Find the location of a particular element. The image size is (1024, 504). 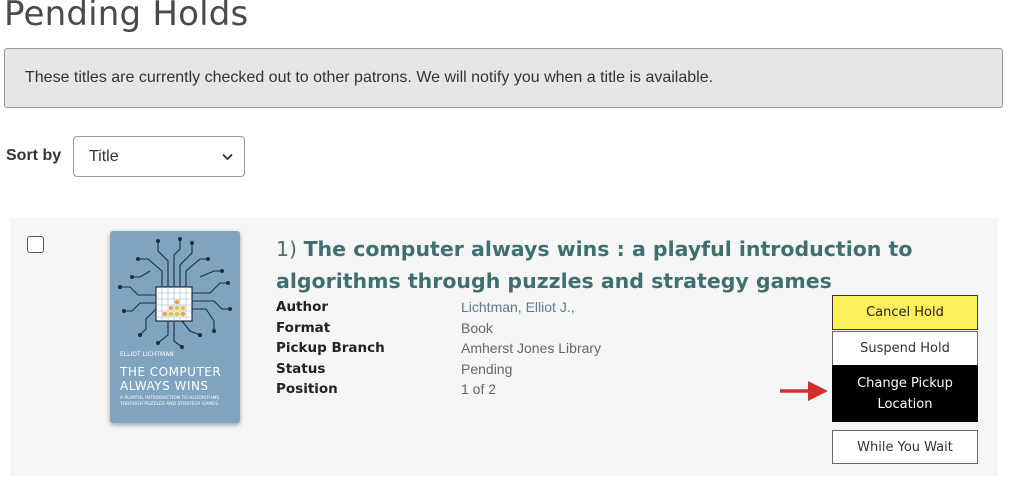

author-link: Lichtman, Elliot J., is located at coordinates (531, 307).